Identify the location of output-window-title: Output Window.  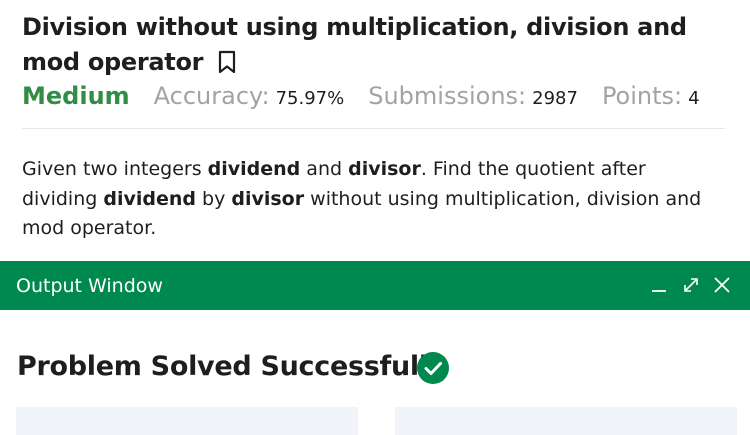
(89, 286).